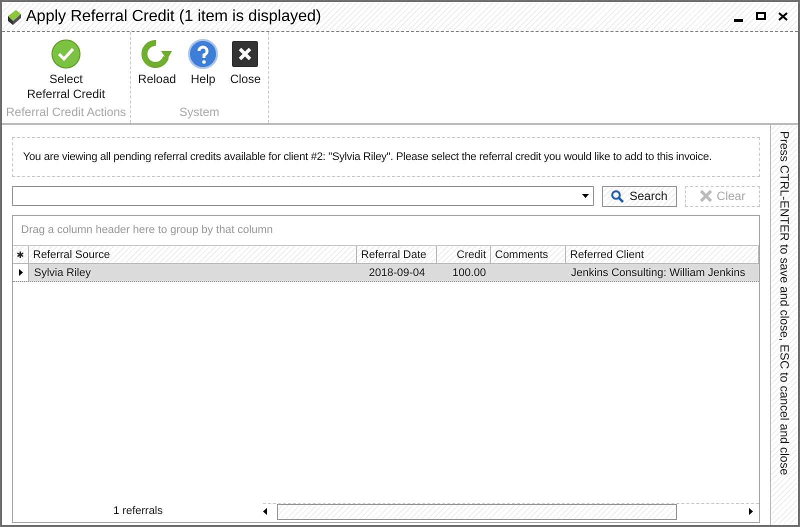  I want to click on group-label: System, so click(199, 112).